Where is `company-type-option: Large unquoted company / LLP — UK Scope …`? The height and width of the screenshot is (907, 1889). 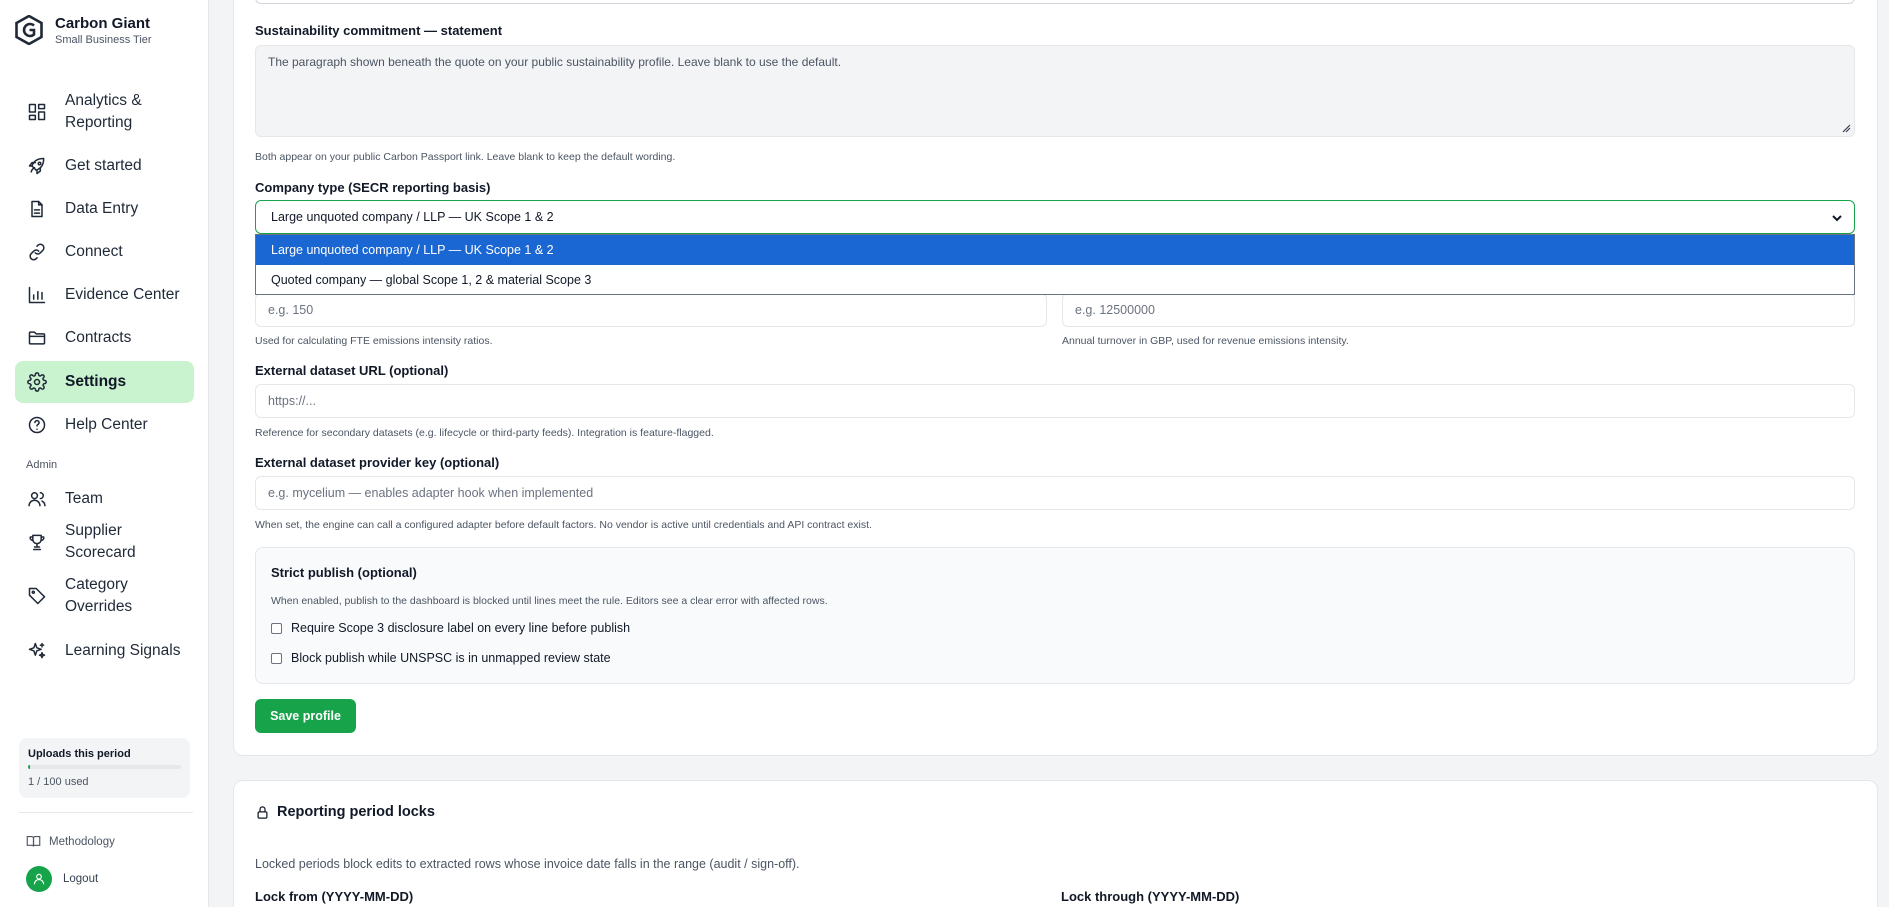 company-type-option: Large unquoted company / LLP — UK Scope … is located at coordinates (1055, 250).